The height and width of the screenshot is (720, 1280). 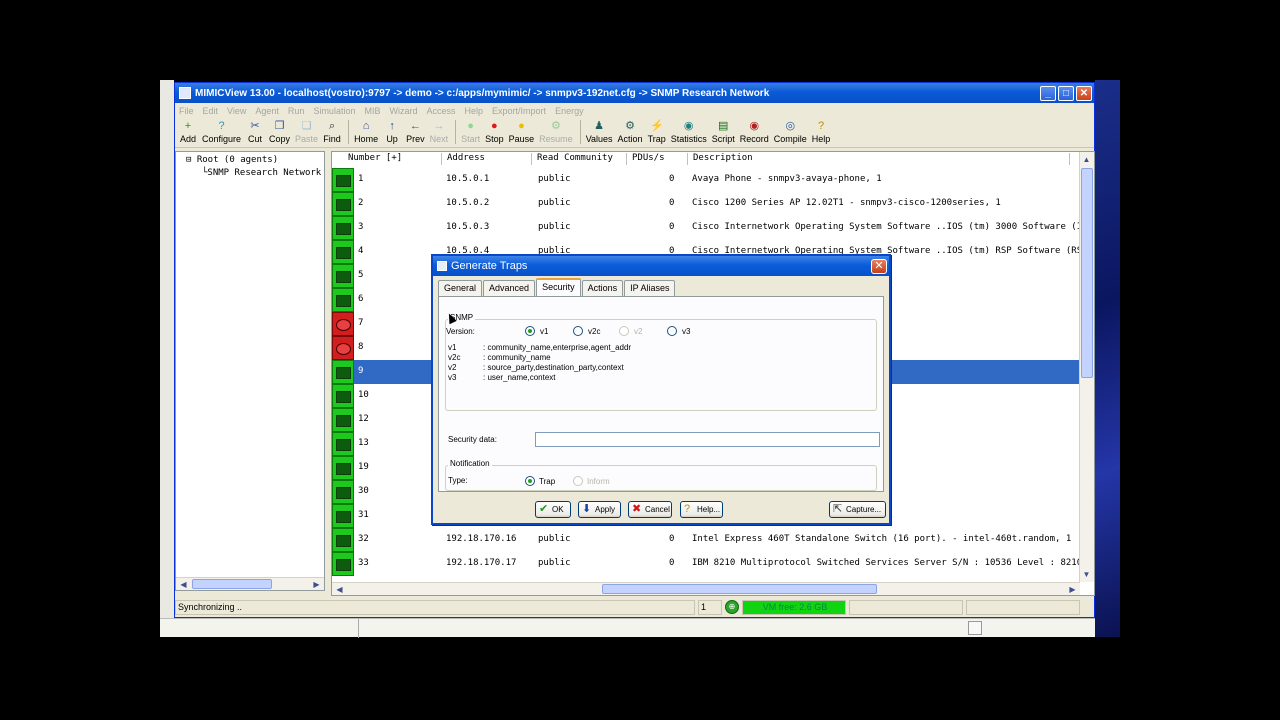 What do you see at coordinates (630, 139) in the screenshot?
I see `action-label: Action` at bounding box center [630, 139].